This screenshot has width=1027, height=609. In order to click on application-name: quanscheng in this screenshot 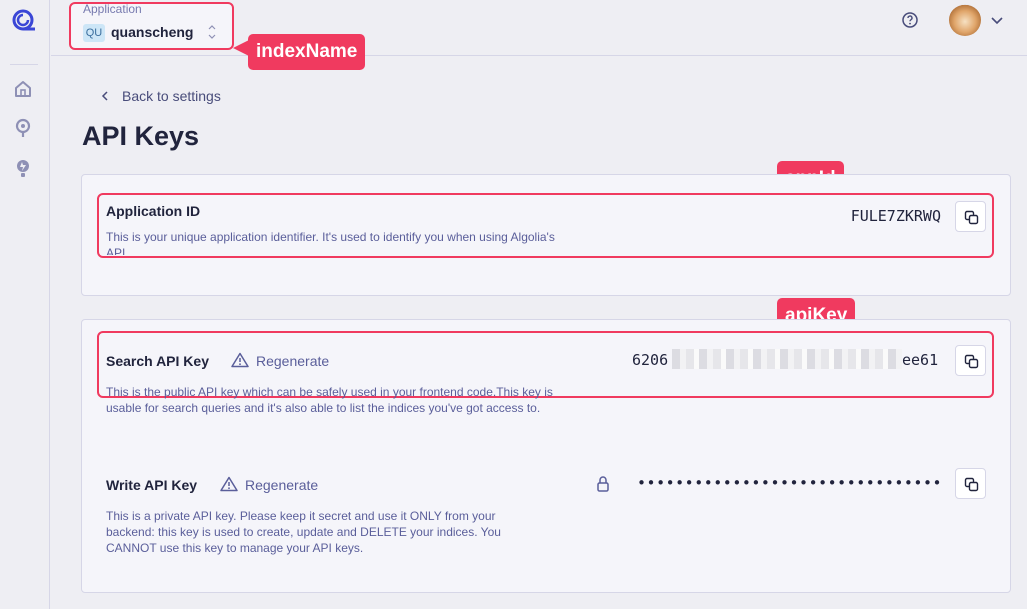, I will do `click(152, 32)`.